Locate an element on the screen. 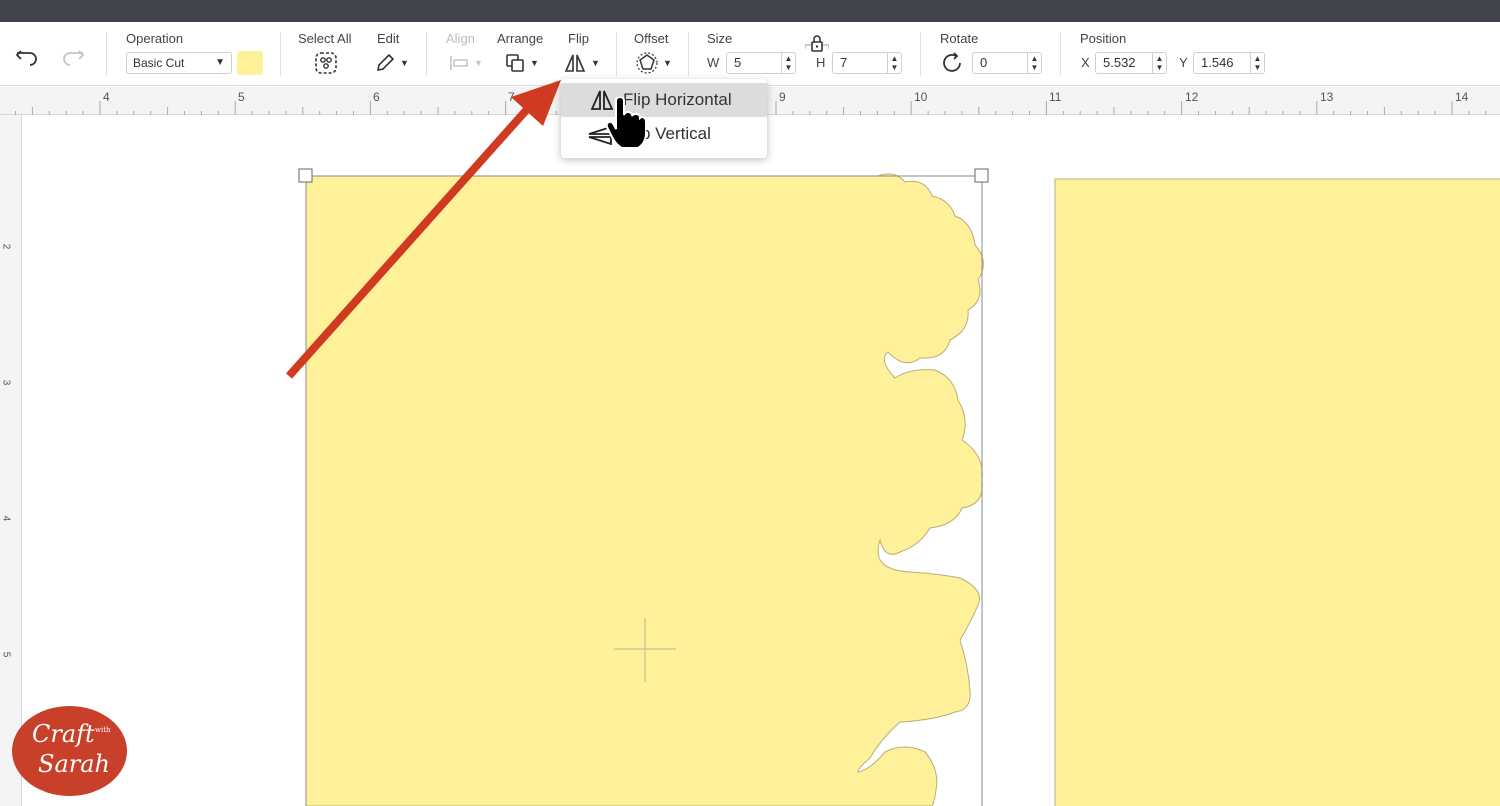 Image resolution: width=1500 pixels, height=806 pixels. logo-text: Sarah is located at coordinates (74, 764).